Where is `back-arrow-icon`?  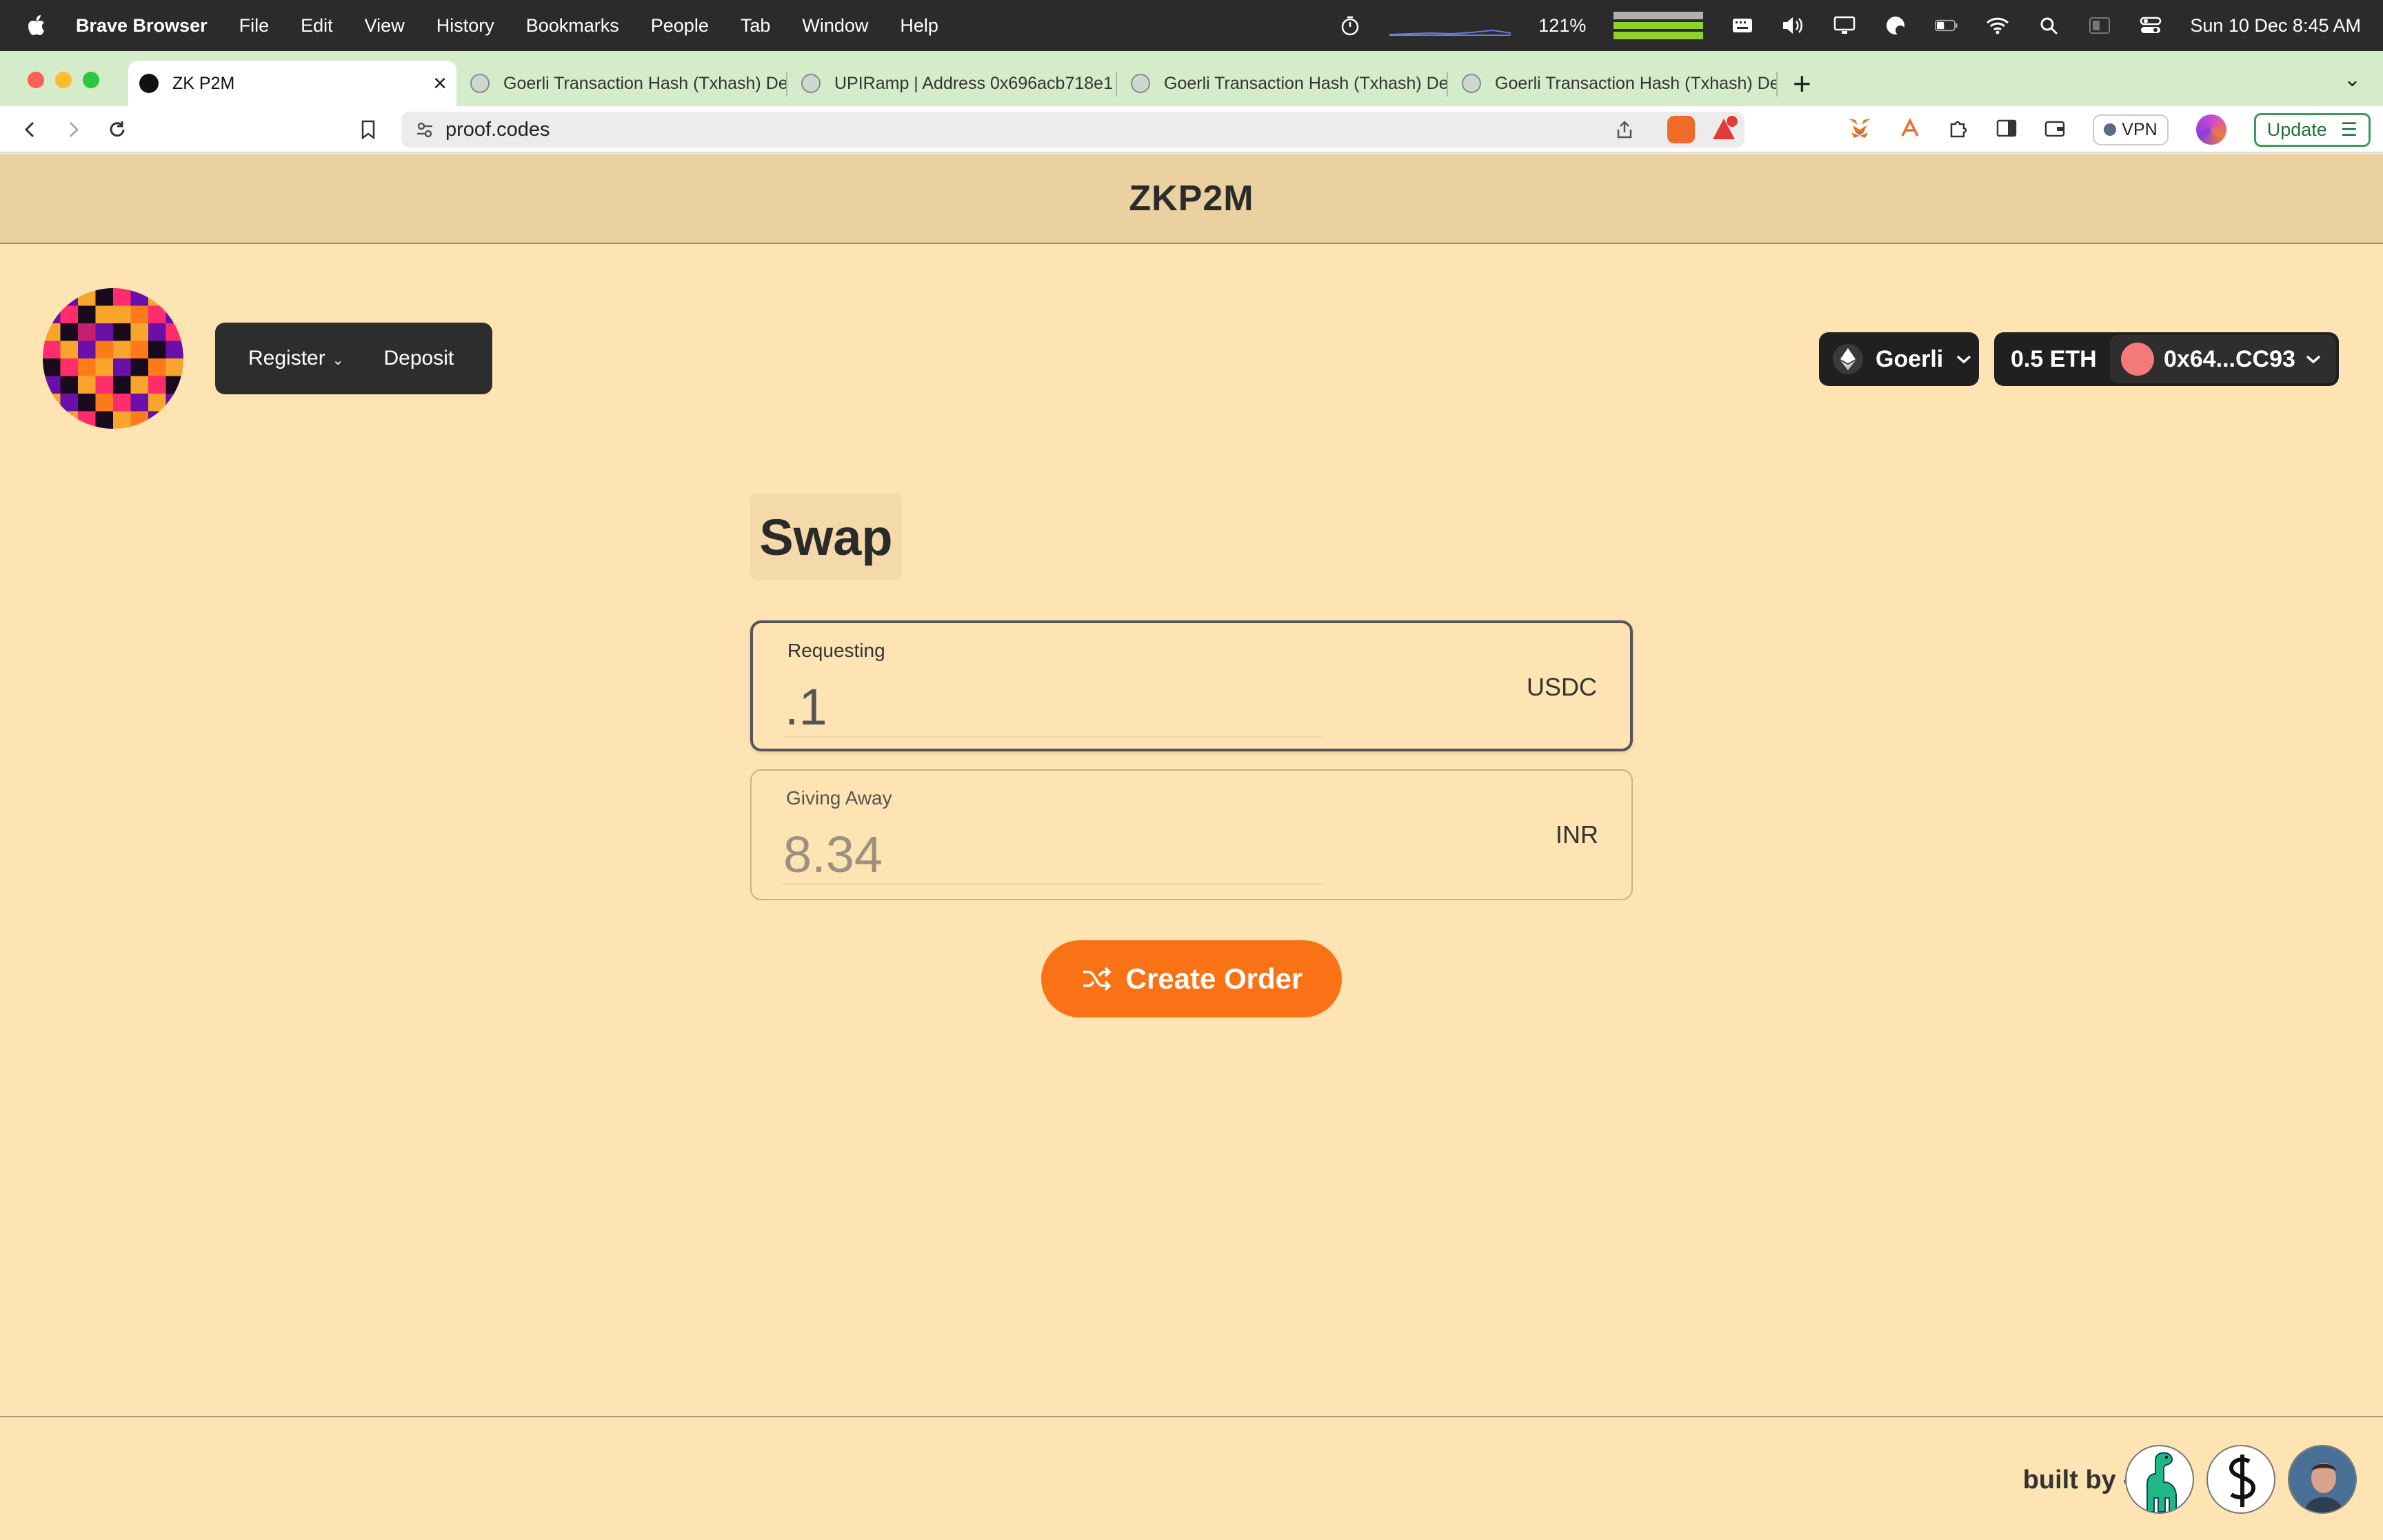 back-arrow-icon is located at coordinates (30, 130).